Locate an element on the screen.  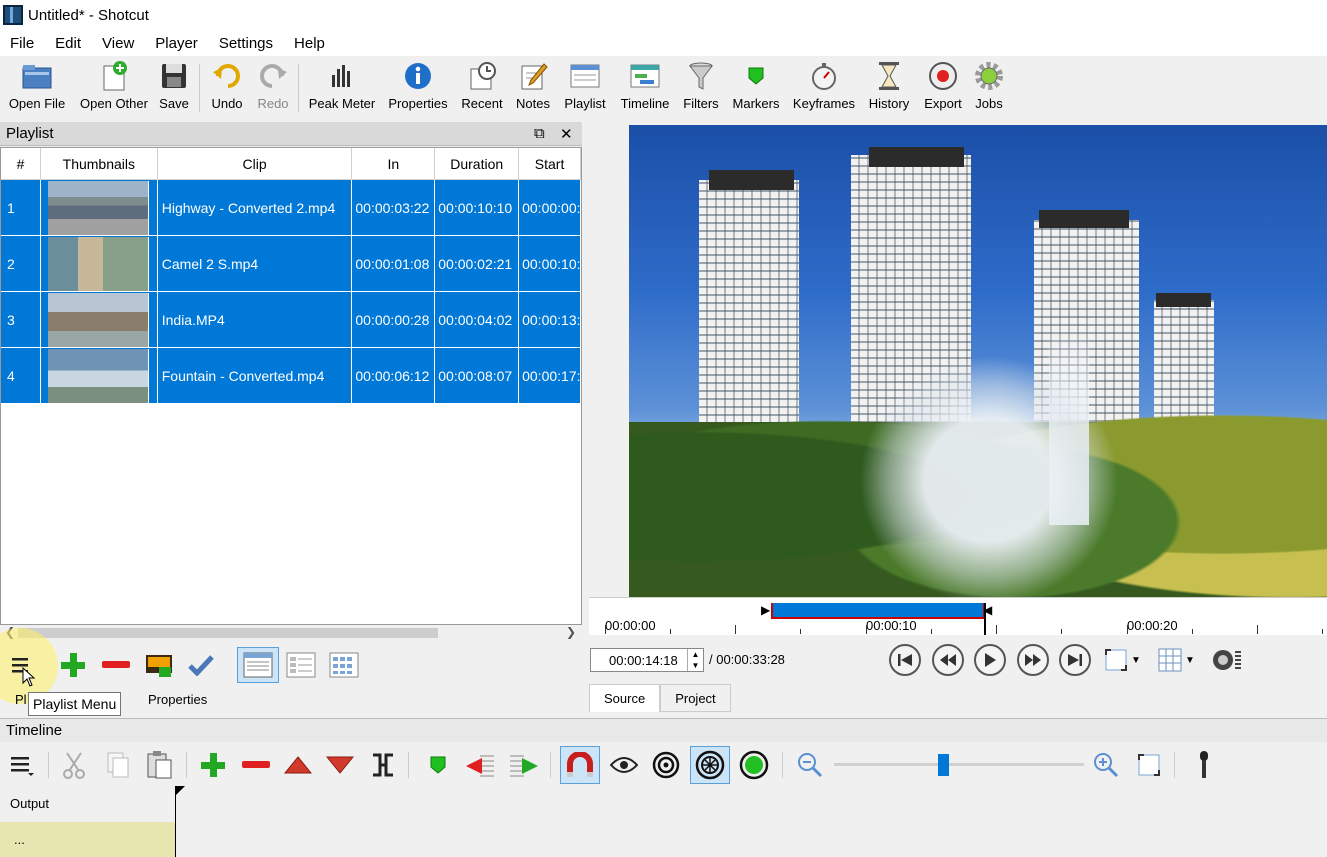
save-icon is located at coordinates (174, 76).